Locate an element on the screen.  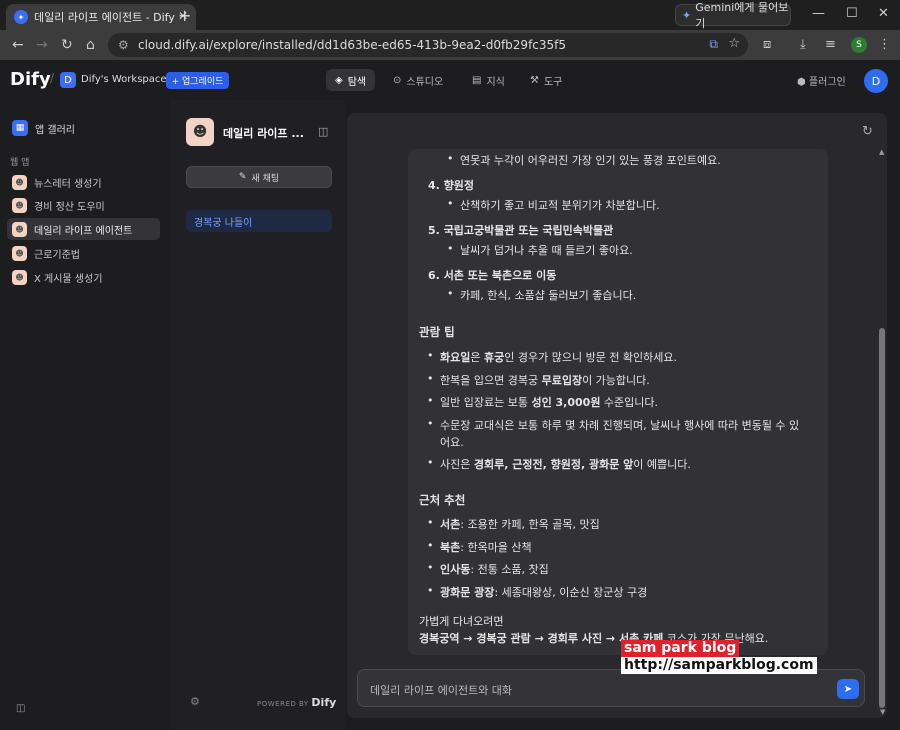
conversation-item: 경복궁 나들이 is located at coordinates (259, 221).